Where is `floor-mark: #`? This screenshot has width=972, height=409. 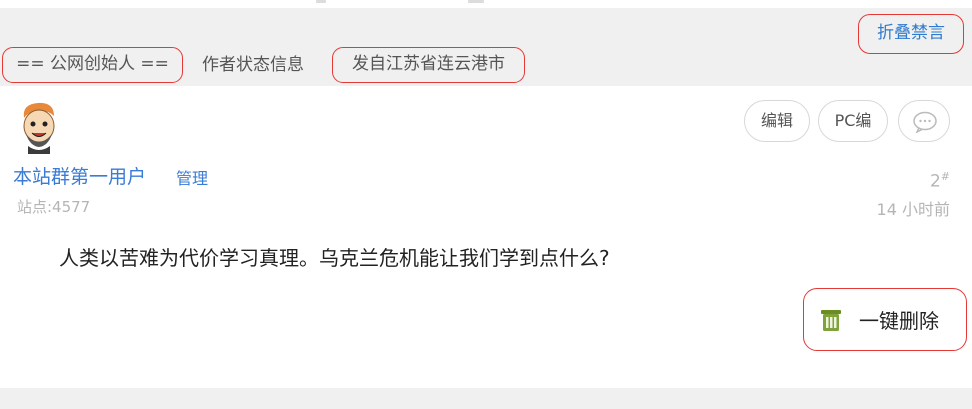
floor-mark: # is located at coordinates (945, 176).